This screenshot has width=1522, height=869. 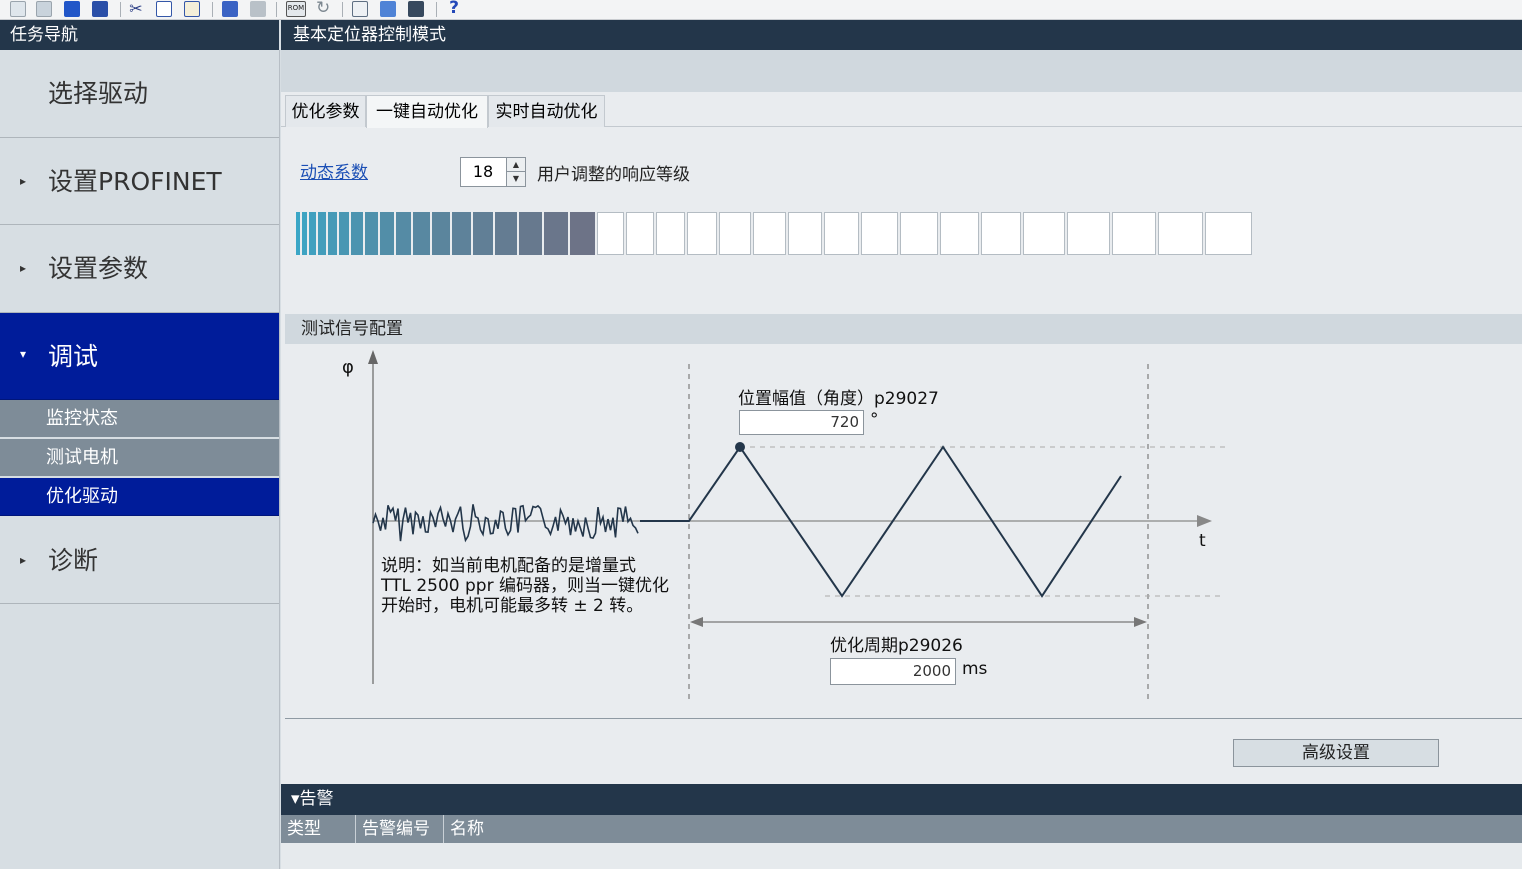 What do you see at coordinates (516, 165) in the screenshot?
I see `spinner-up-icon: ▲` at bounding box center [516, 165].